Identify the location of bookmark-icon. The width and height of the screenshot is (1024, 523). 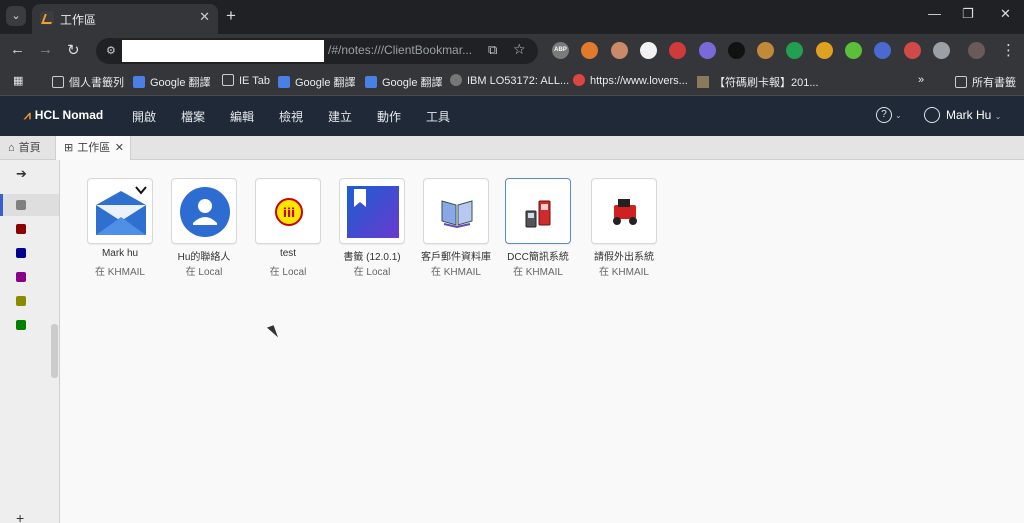
(373, 212).